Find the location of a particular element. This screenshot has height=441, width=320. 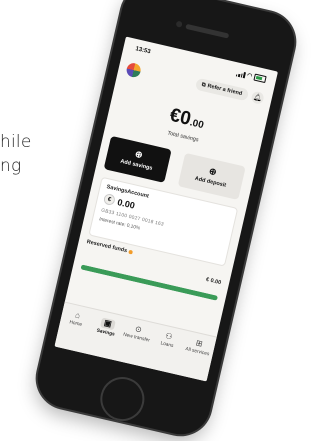

nav-services-label: All services is located at coordinates (197, 352).